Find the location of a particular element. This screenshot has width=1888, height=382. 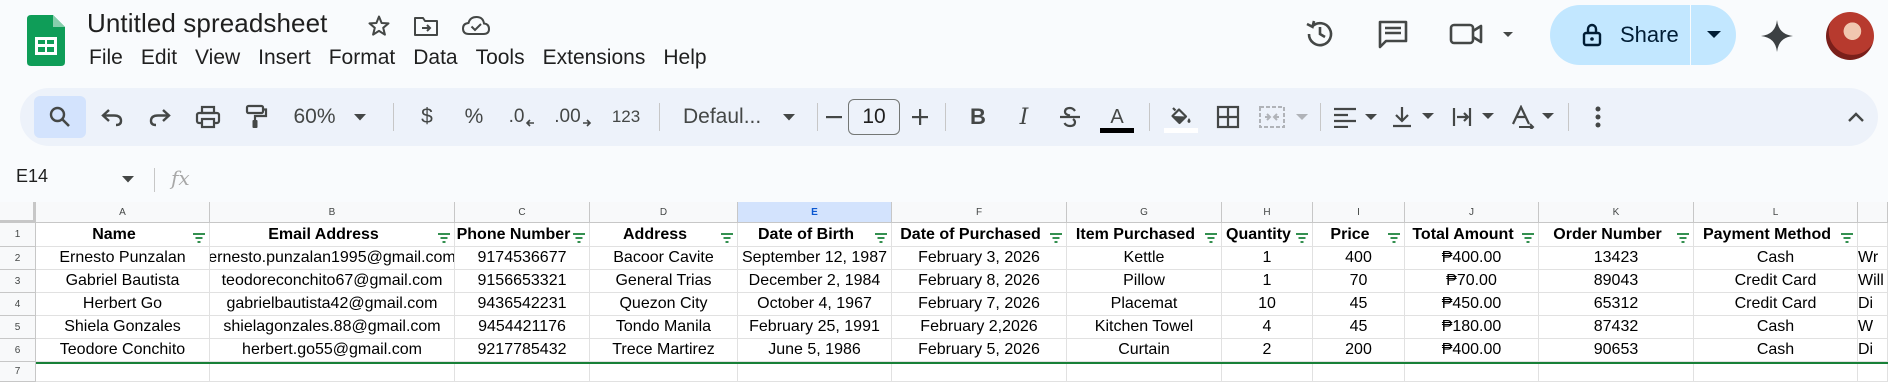

row-header-6: 6 is located at coordinates (18, 350).